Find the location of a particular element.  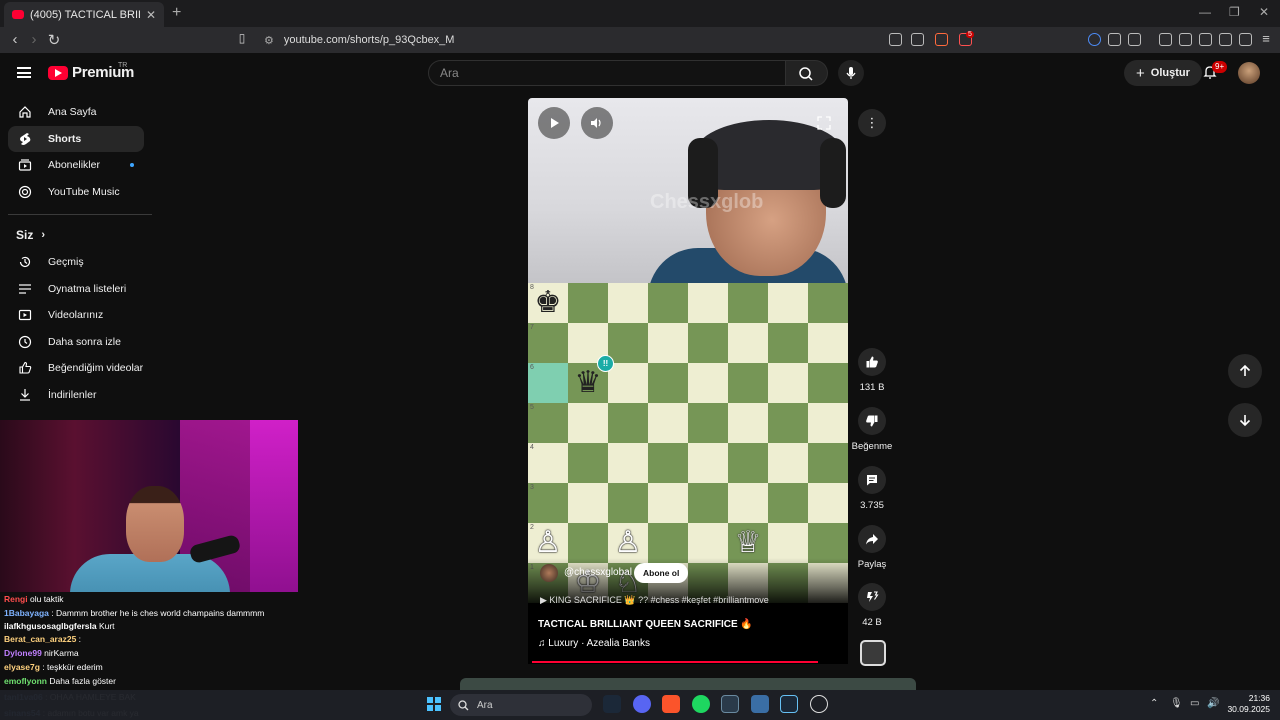

play-button is located at coordinates (554, 123).